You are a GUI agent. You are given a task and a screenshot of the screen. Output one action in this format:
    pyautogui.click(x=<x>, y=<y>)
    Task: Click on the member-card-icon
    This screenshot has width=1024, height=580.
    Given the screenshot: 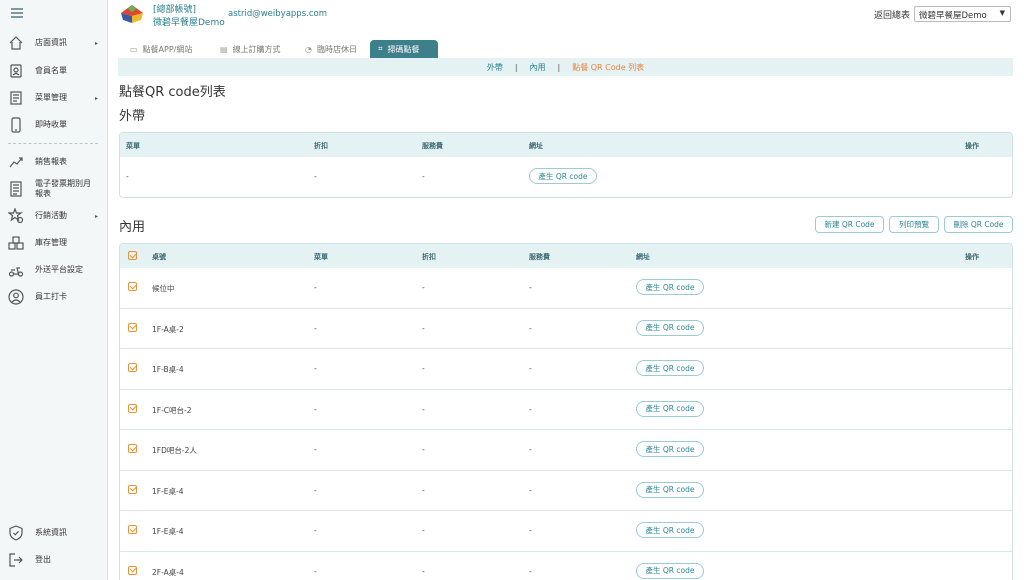 What is the action you would take?
    pyautogui.click(x=16, y=71)
    